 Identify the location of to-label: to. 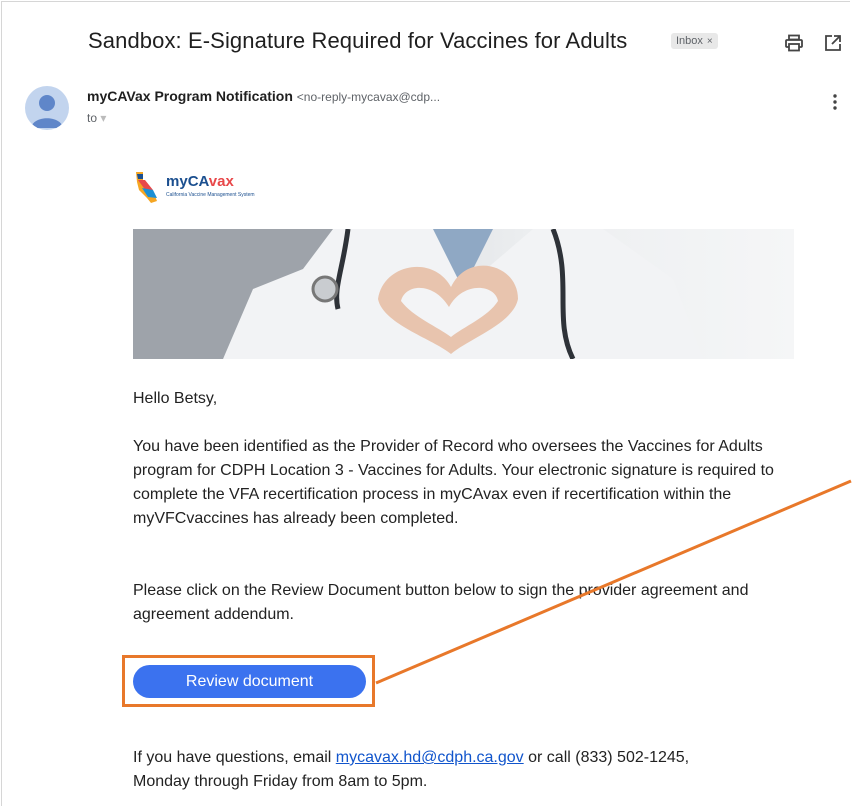
(92, 118).